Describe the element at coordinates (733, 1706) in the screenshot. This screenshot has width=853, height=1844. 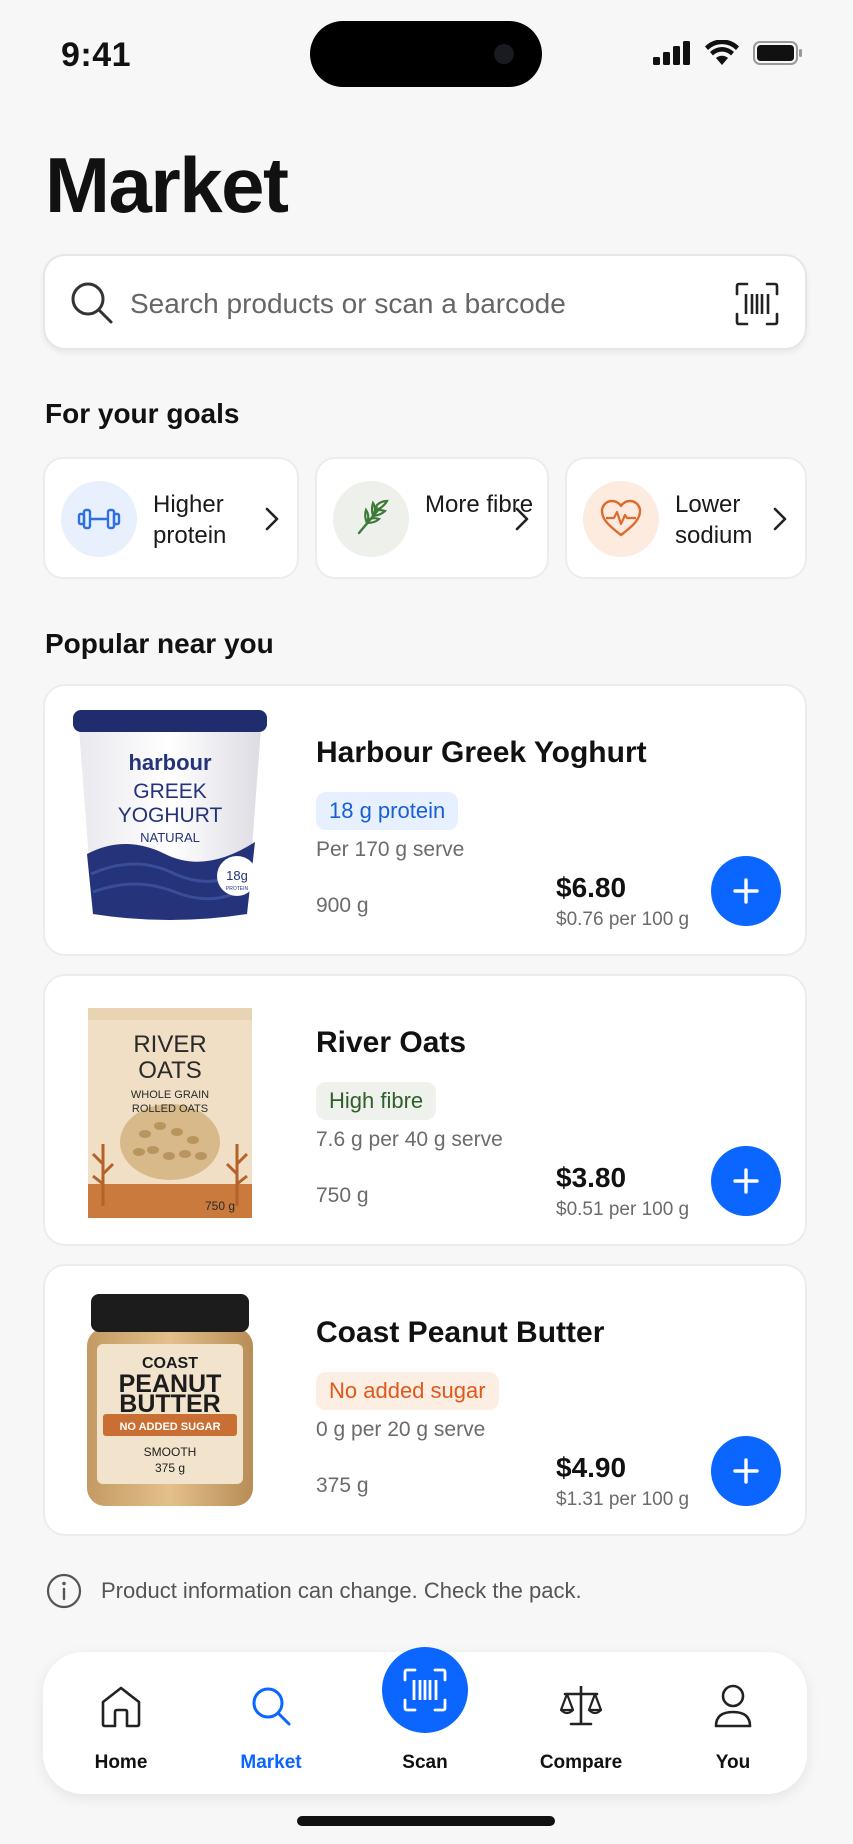
I see `person-icon` at that location.